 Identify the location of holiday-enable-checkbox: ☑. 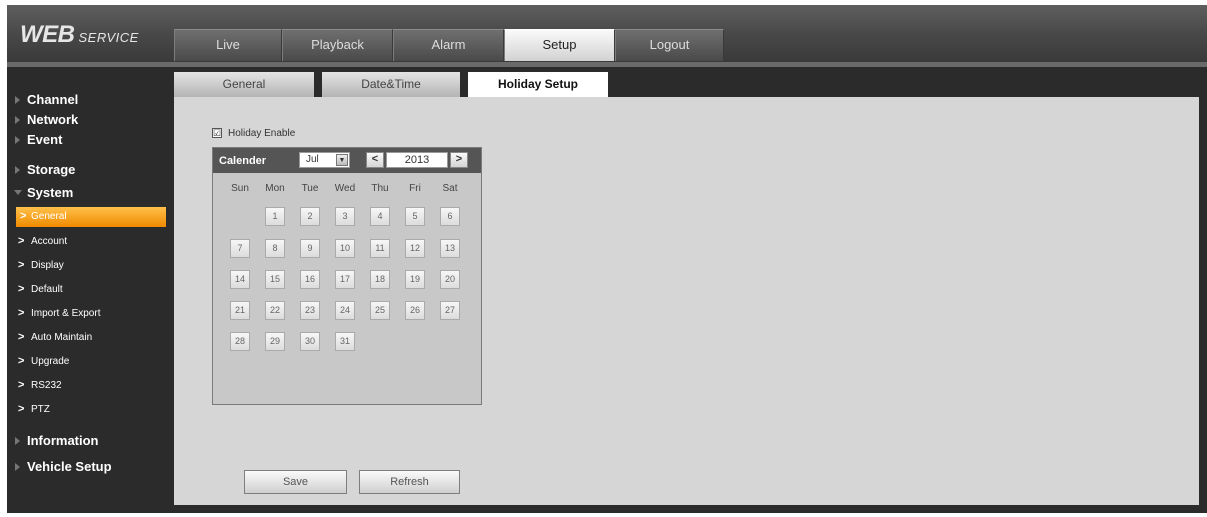
(217, 133).